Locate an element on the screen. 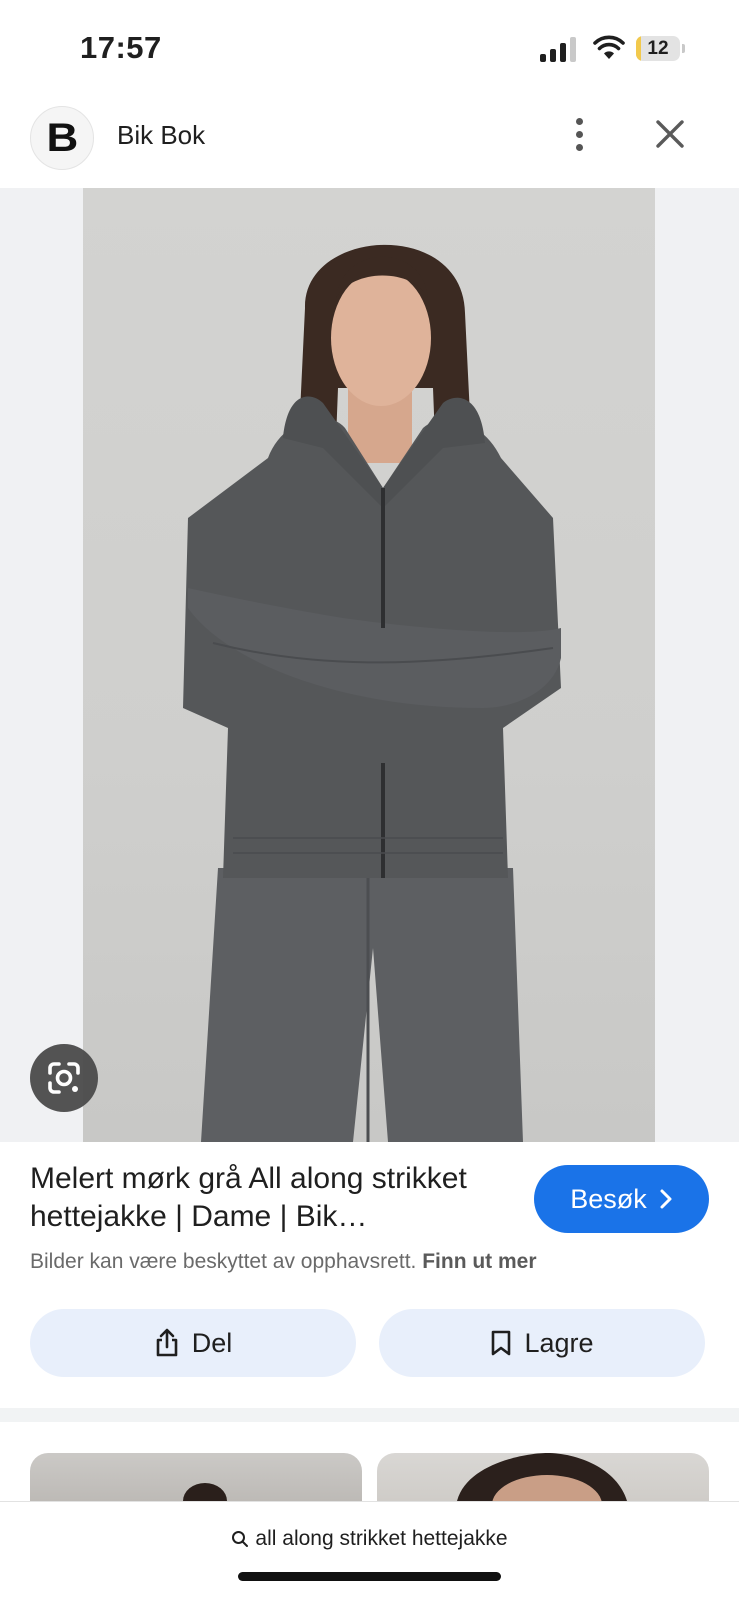 The width and height of the screenshot is (739, 1600). save-button: Lagre is located at coordinates (542, 1343).